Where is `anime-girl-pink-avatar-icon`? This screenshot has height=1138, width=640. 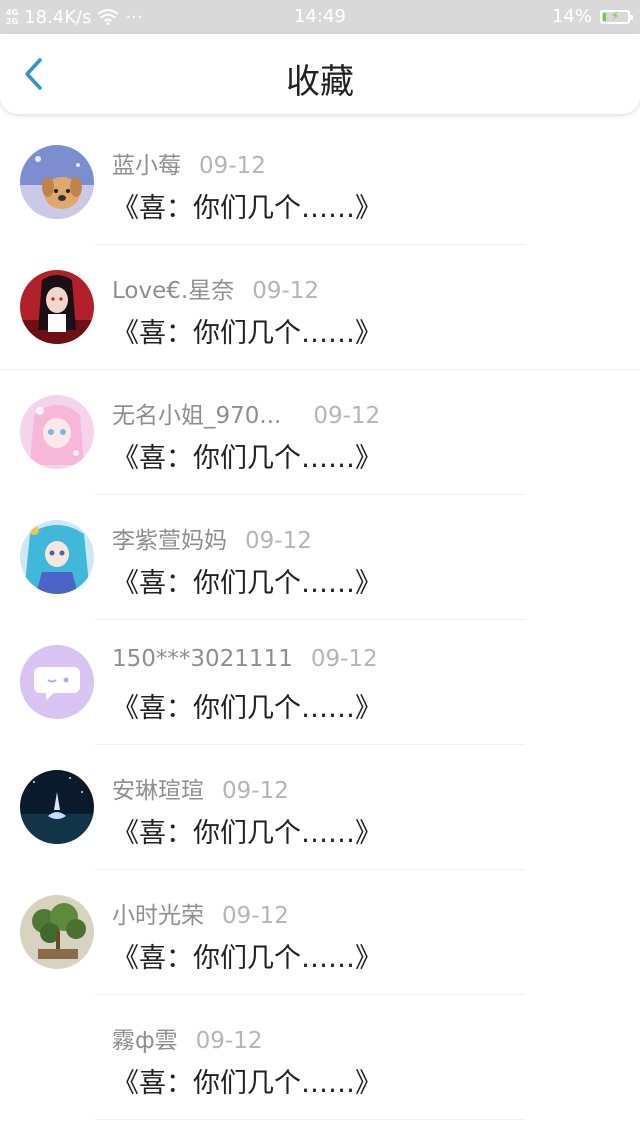
anime-girl-pink-avatar-icon is located at coordinates (57, 432).